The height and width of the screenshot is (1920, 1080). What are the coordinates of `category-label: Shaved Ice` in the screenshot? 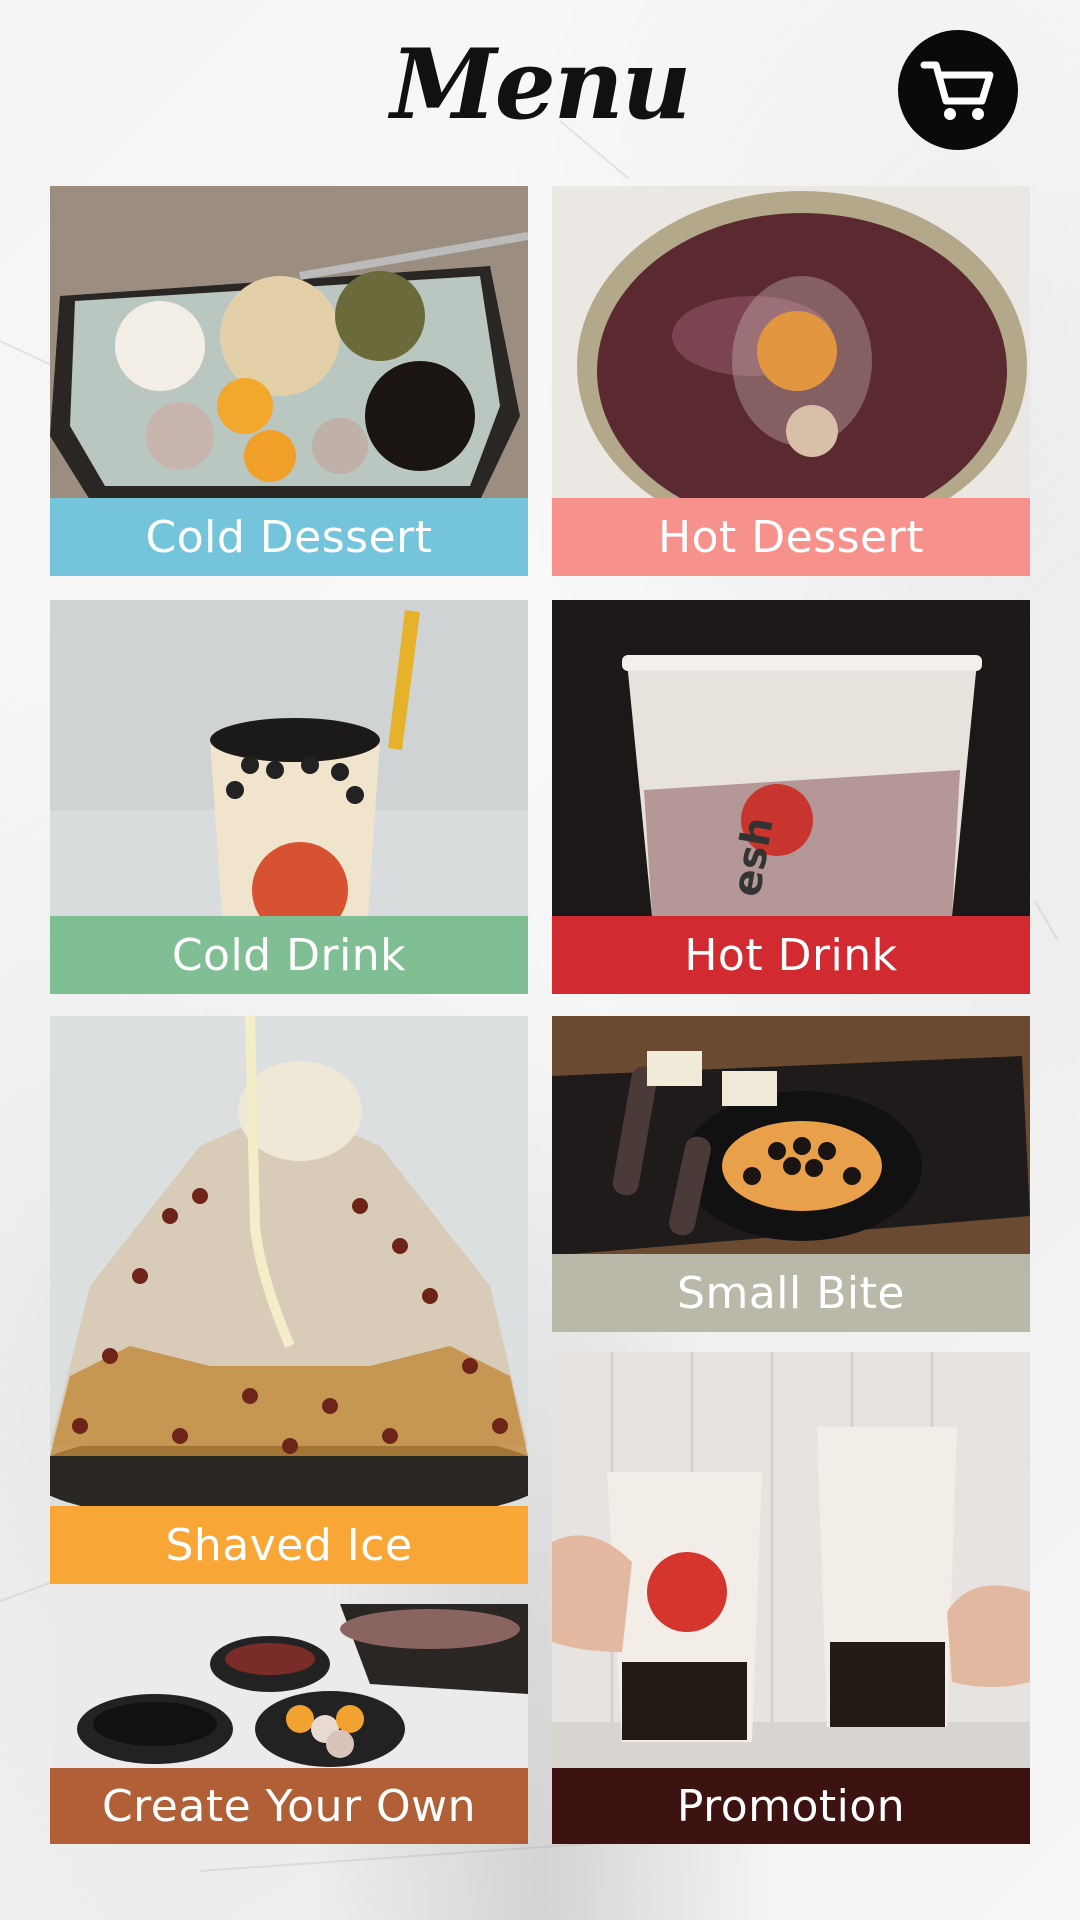 It's located at (289, 1545).